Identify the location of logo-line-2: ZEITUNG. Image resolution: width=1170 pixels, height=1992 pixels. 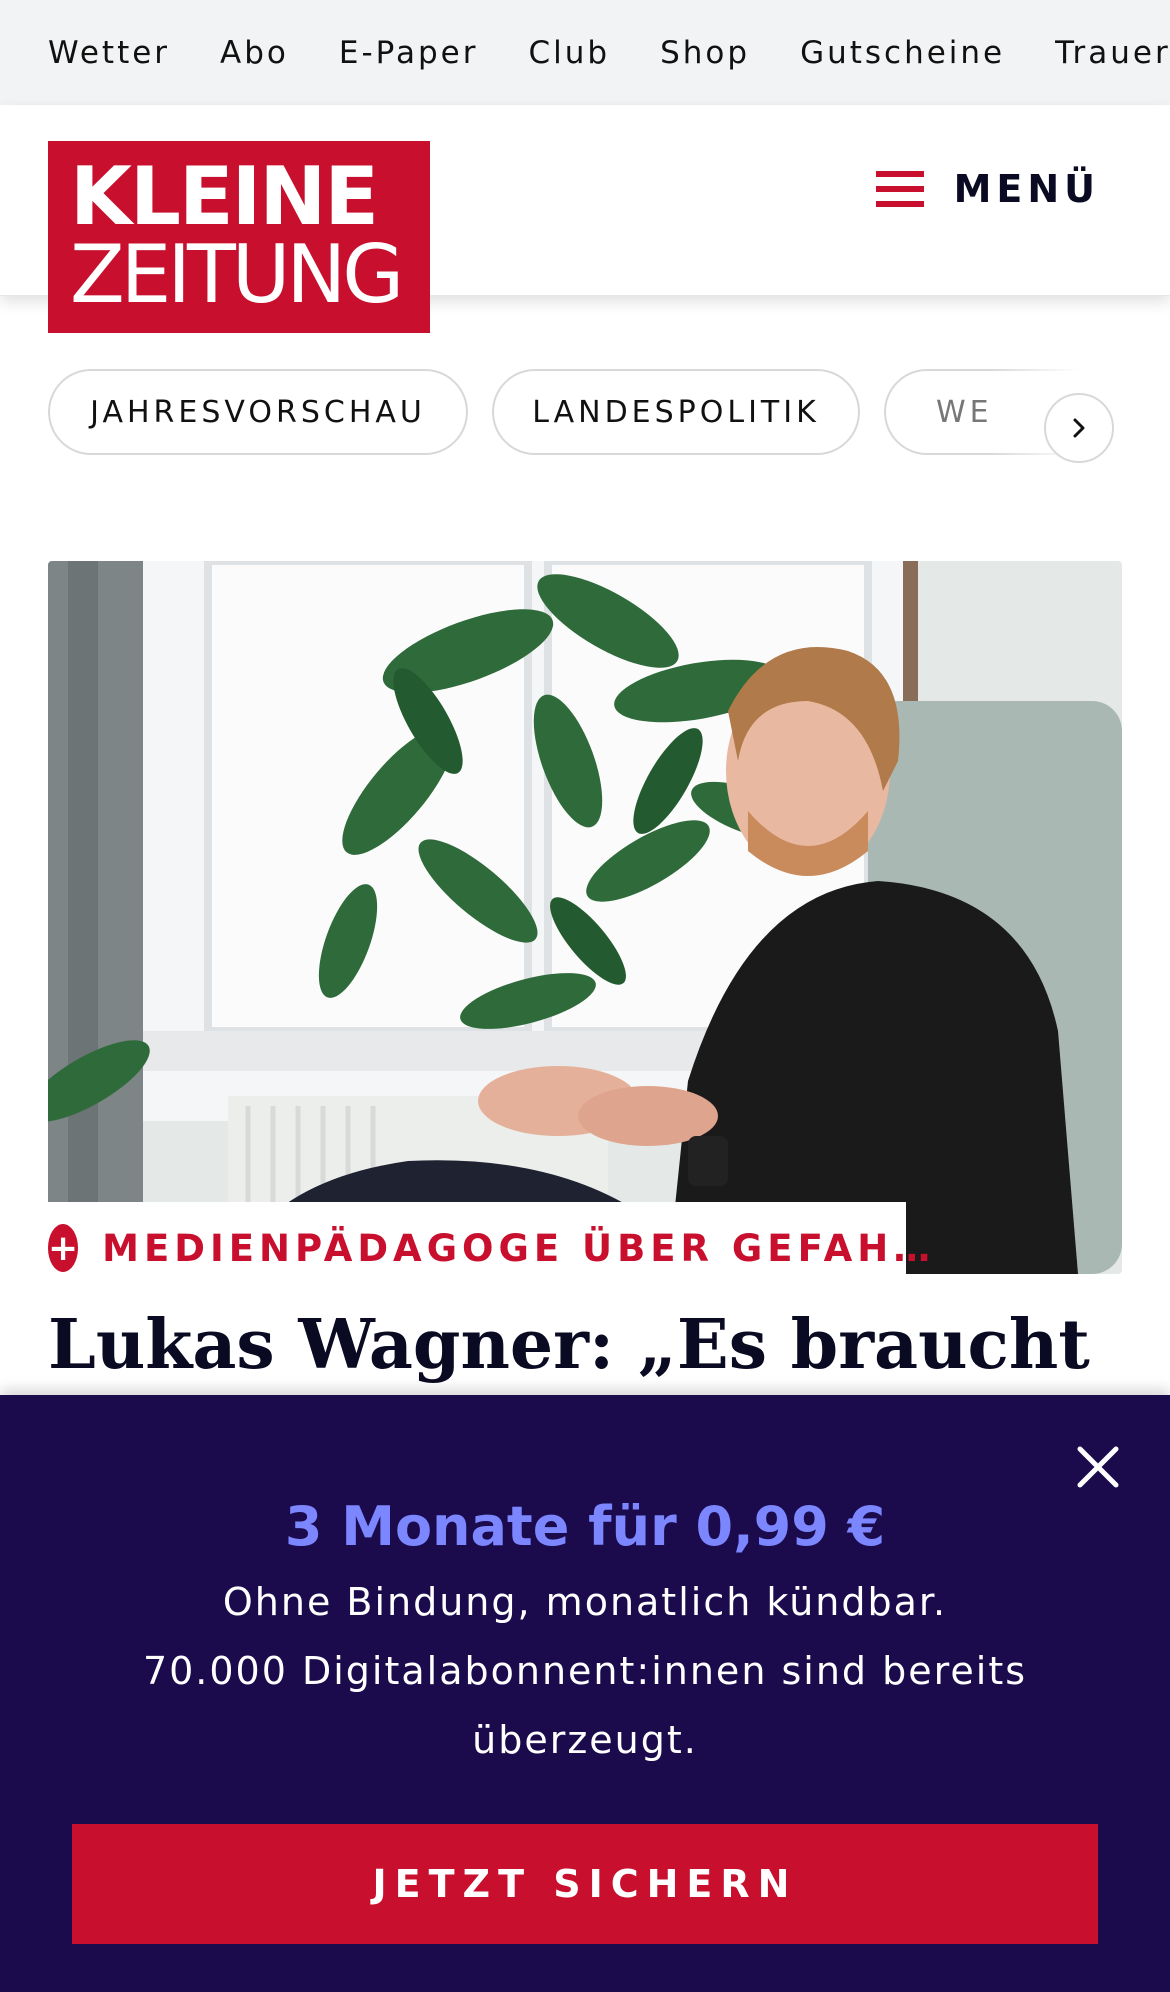
(237, 274).